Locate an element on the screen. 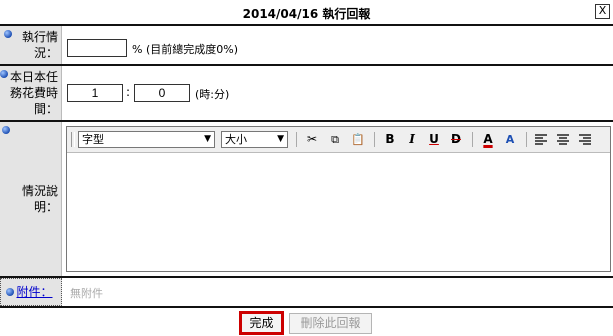 The width and height of the screenshot is (613, 336). time-unit: (時:分) is located at coordinates (212, 94).